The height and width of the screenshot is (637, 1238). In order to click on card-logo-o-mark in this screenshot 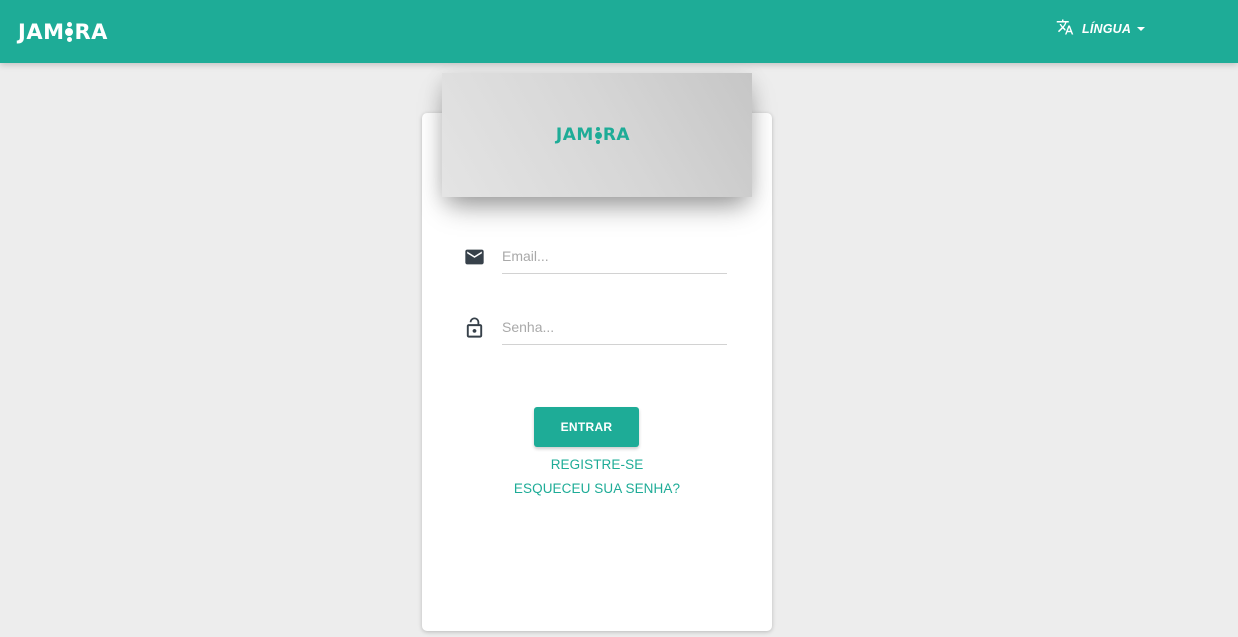, I will do `click(598, 135)`.